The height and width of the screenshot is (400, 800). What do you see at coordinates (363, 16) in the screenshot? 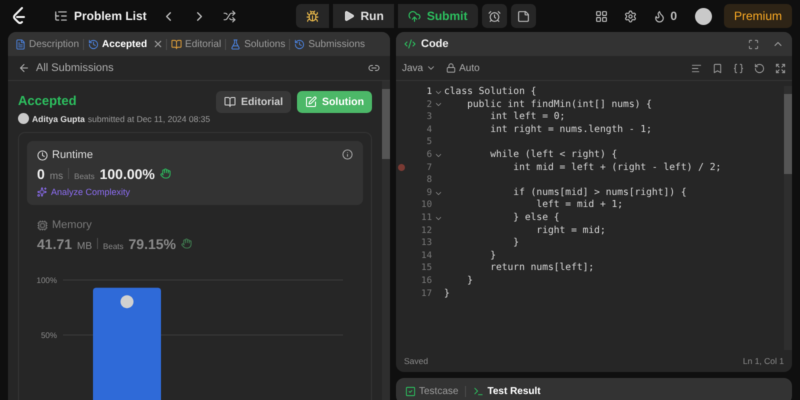
I see `run-button: Run` at bounding box center [363, 16].